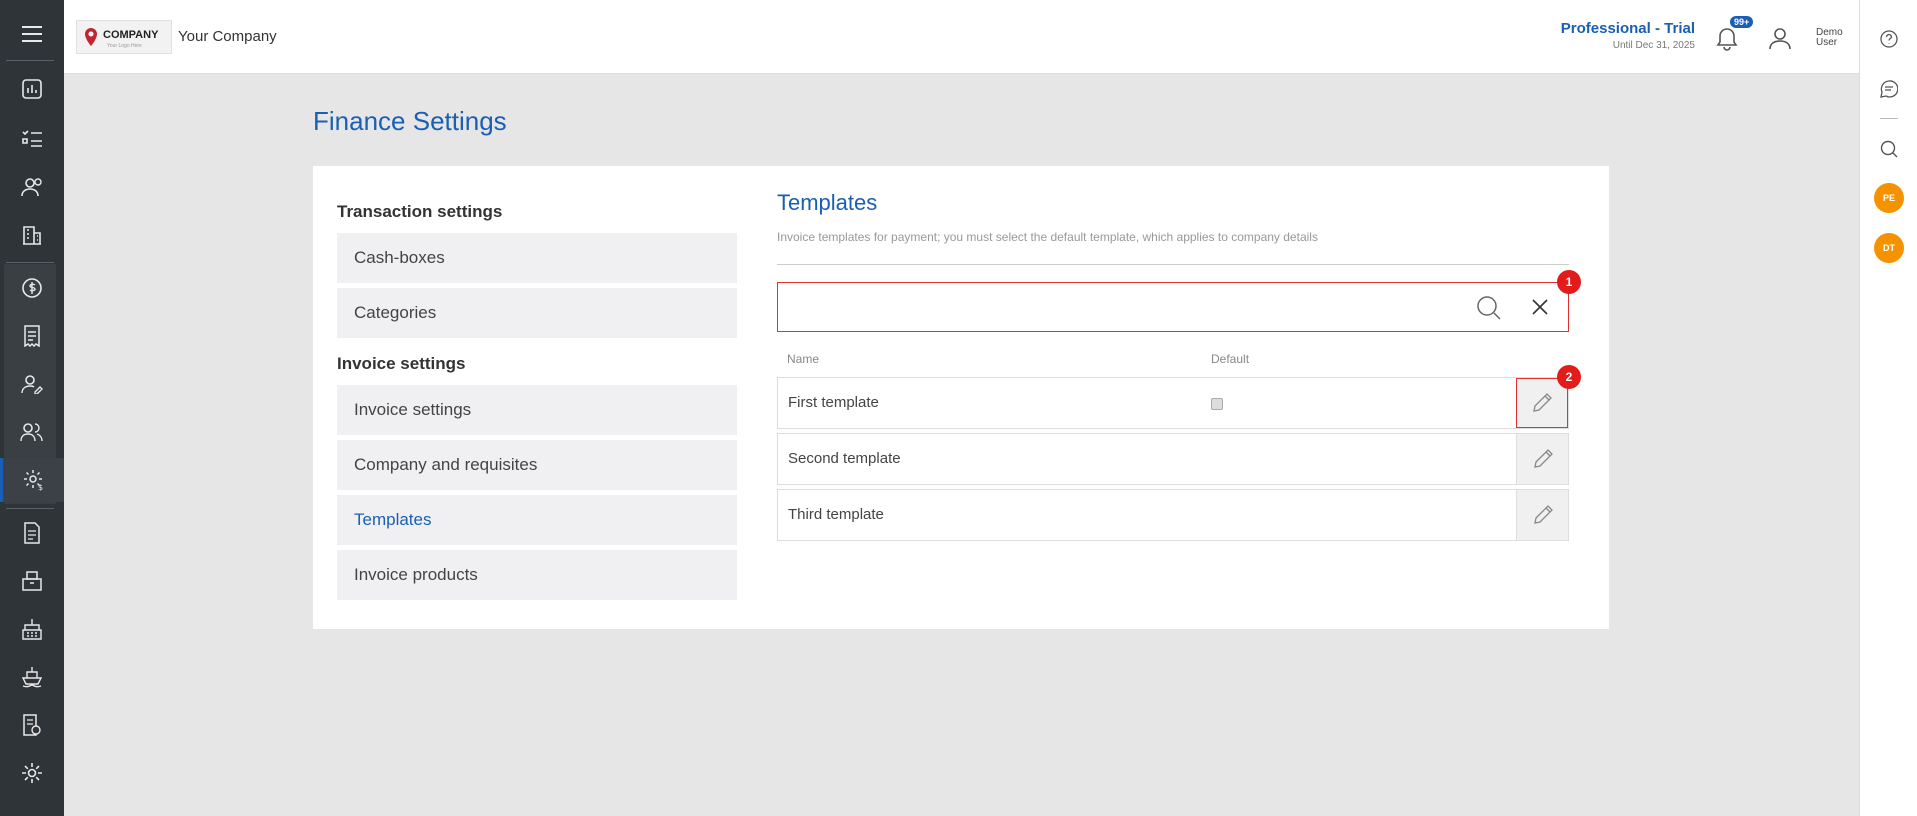 Image resolution: width=1917 pixels, height=816 pixels. I want to click on contacts-icon, so click(31, 187).